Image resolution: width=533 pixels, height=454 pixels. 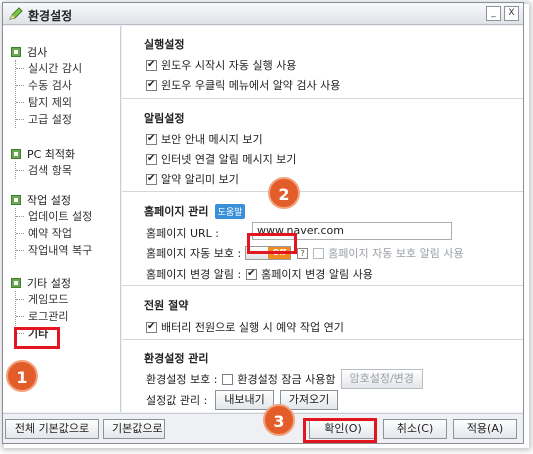 I want to click on tree-group-label: 검사, so click(x=37, y=52).